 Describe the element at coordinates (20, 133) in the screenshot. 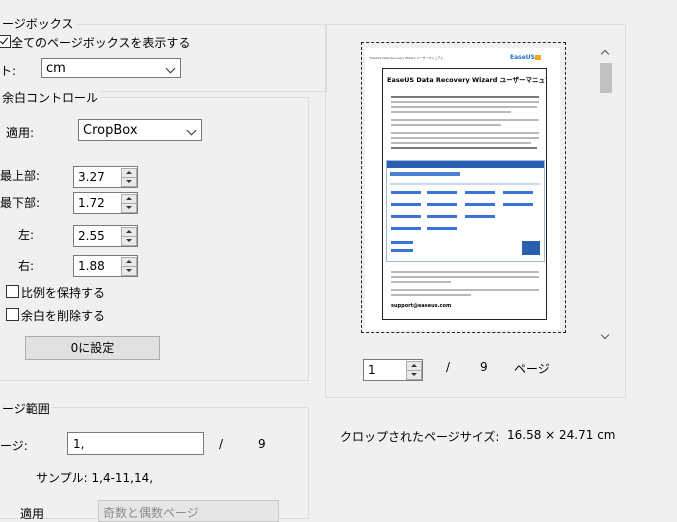

I see `apply-to-label: 適用:` at that location.